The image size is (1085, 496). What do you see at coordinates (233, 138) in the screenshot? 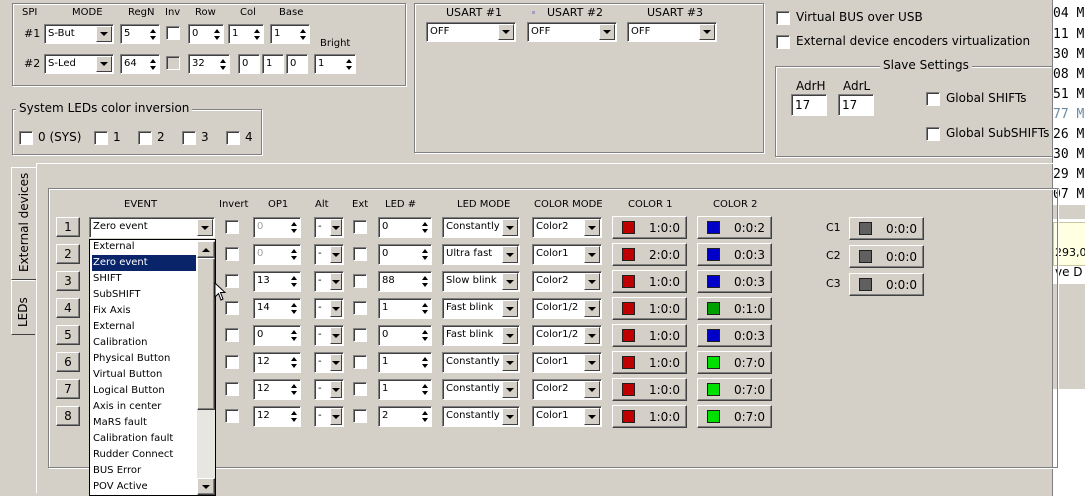
I see `sysled4-checkbox` at bounding box center [233, 138].